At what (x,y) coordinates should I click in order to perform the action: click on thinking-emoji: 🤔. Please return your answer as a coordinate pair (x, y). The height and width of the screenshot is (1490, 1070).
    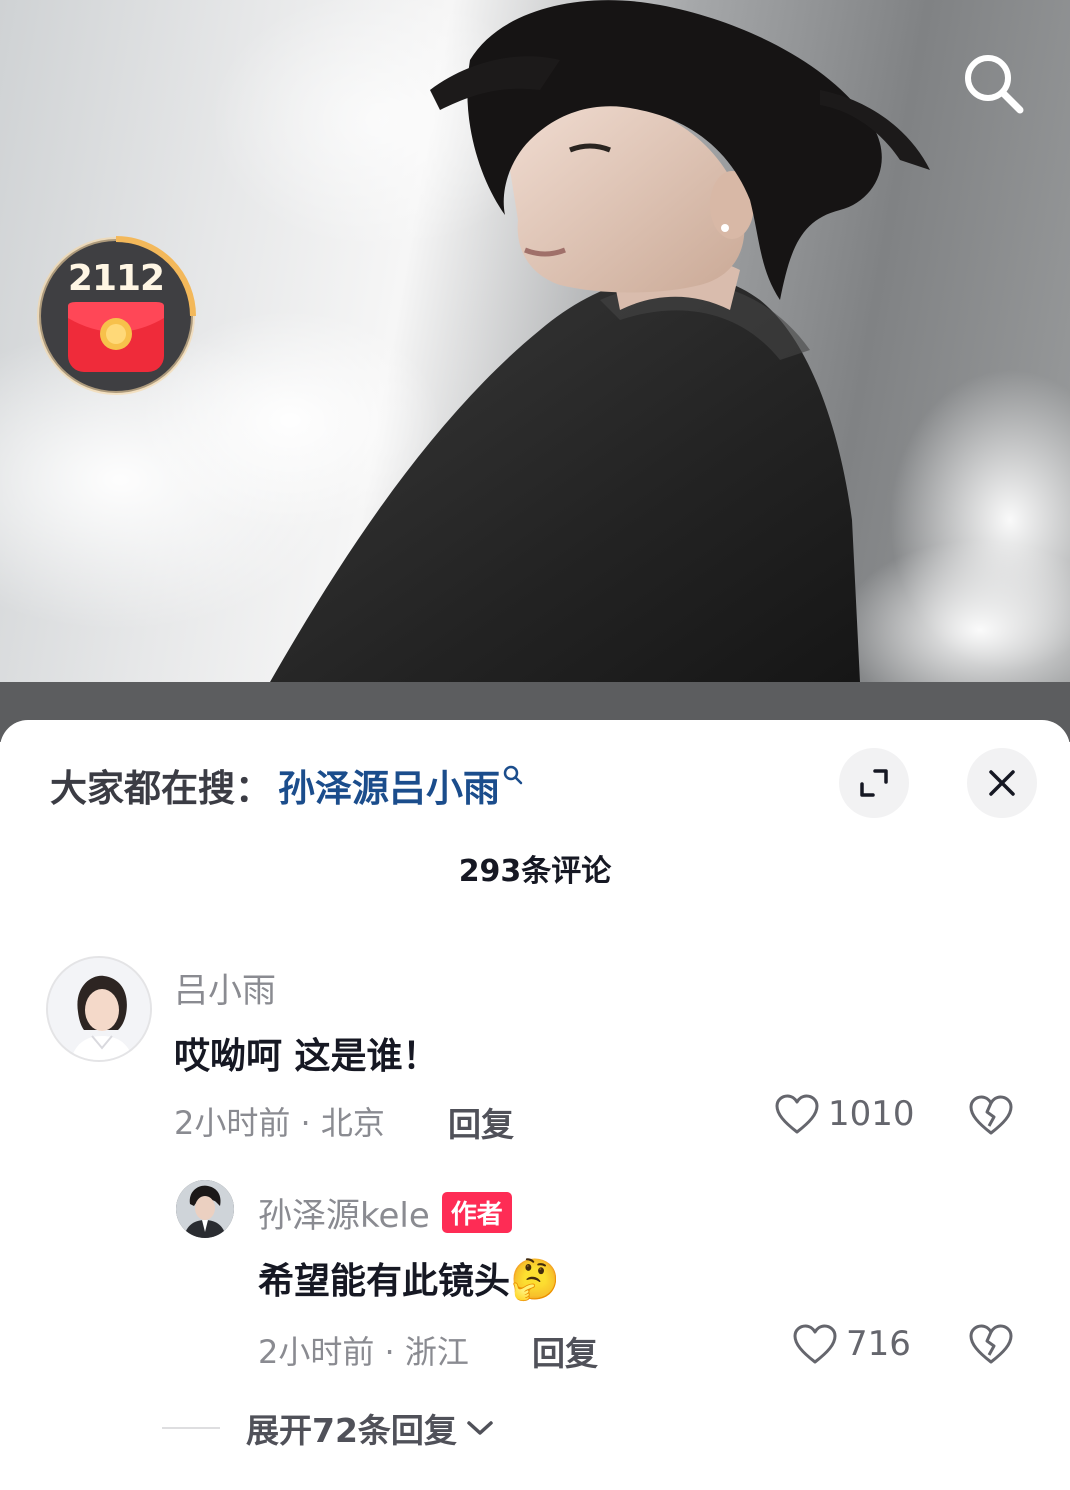
    Looking at the image, I should click on (535, 1280).